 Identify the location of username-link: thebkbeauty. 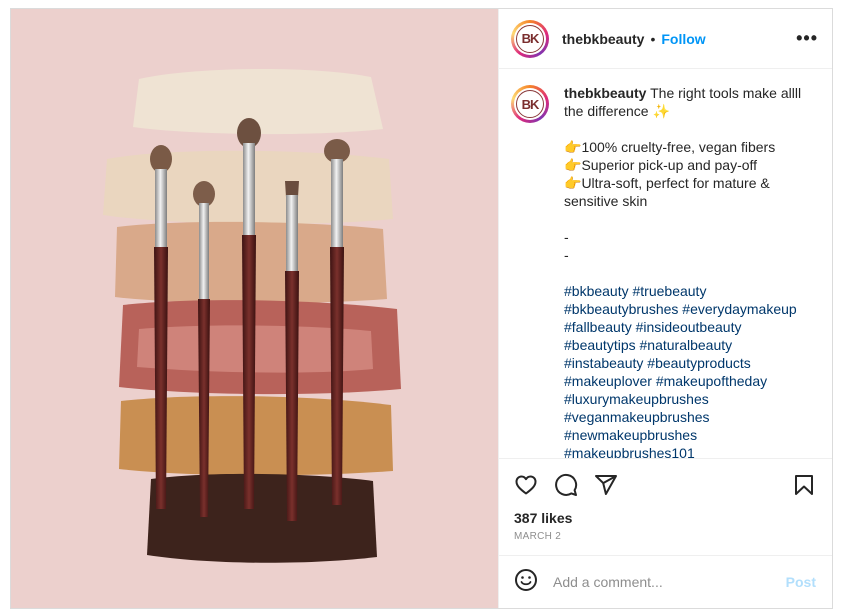
(603, 39).